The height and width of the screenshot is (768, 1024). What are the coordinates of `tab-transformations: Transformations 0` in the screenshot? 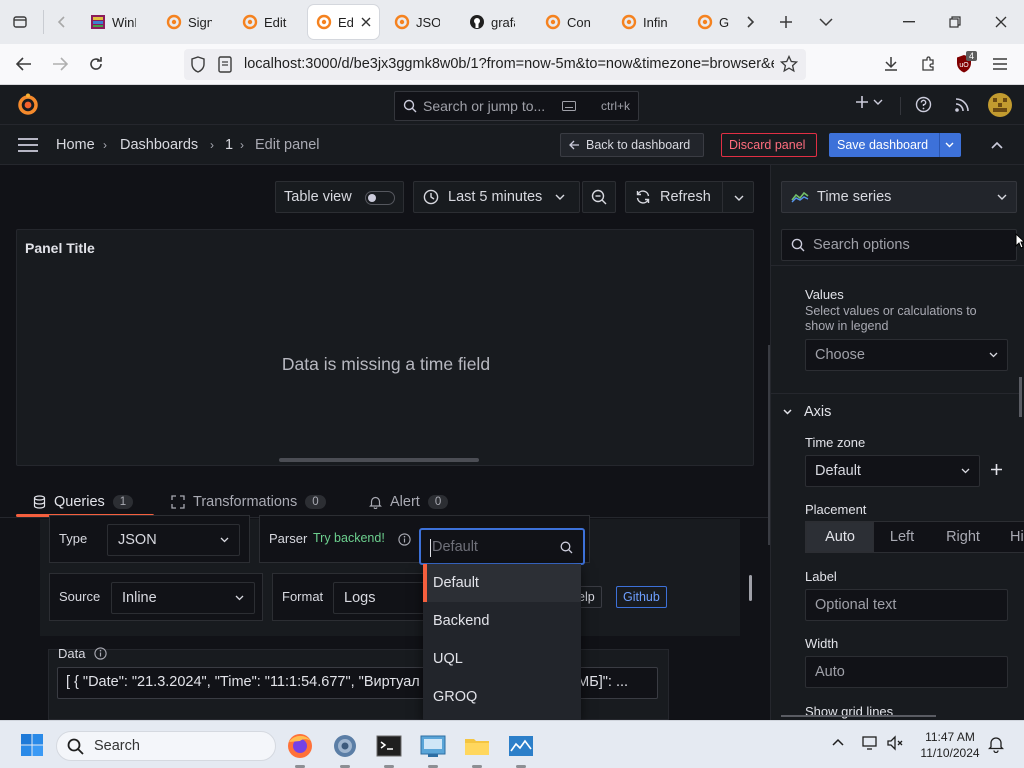 It's located at (248, 502).